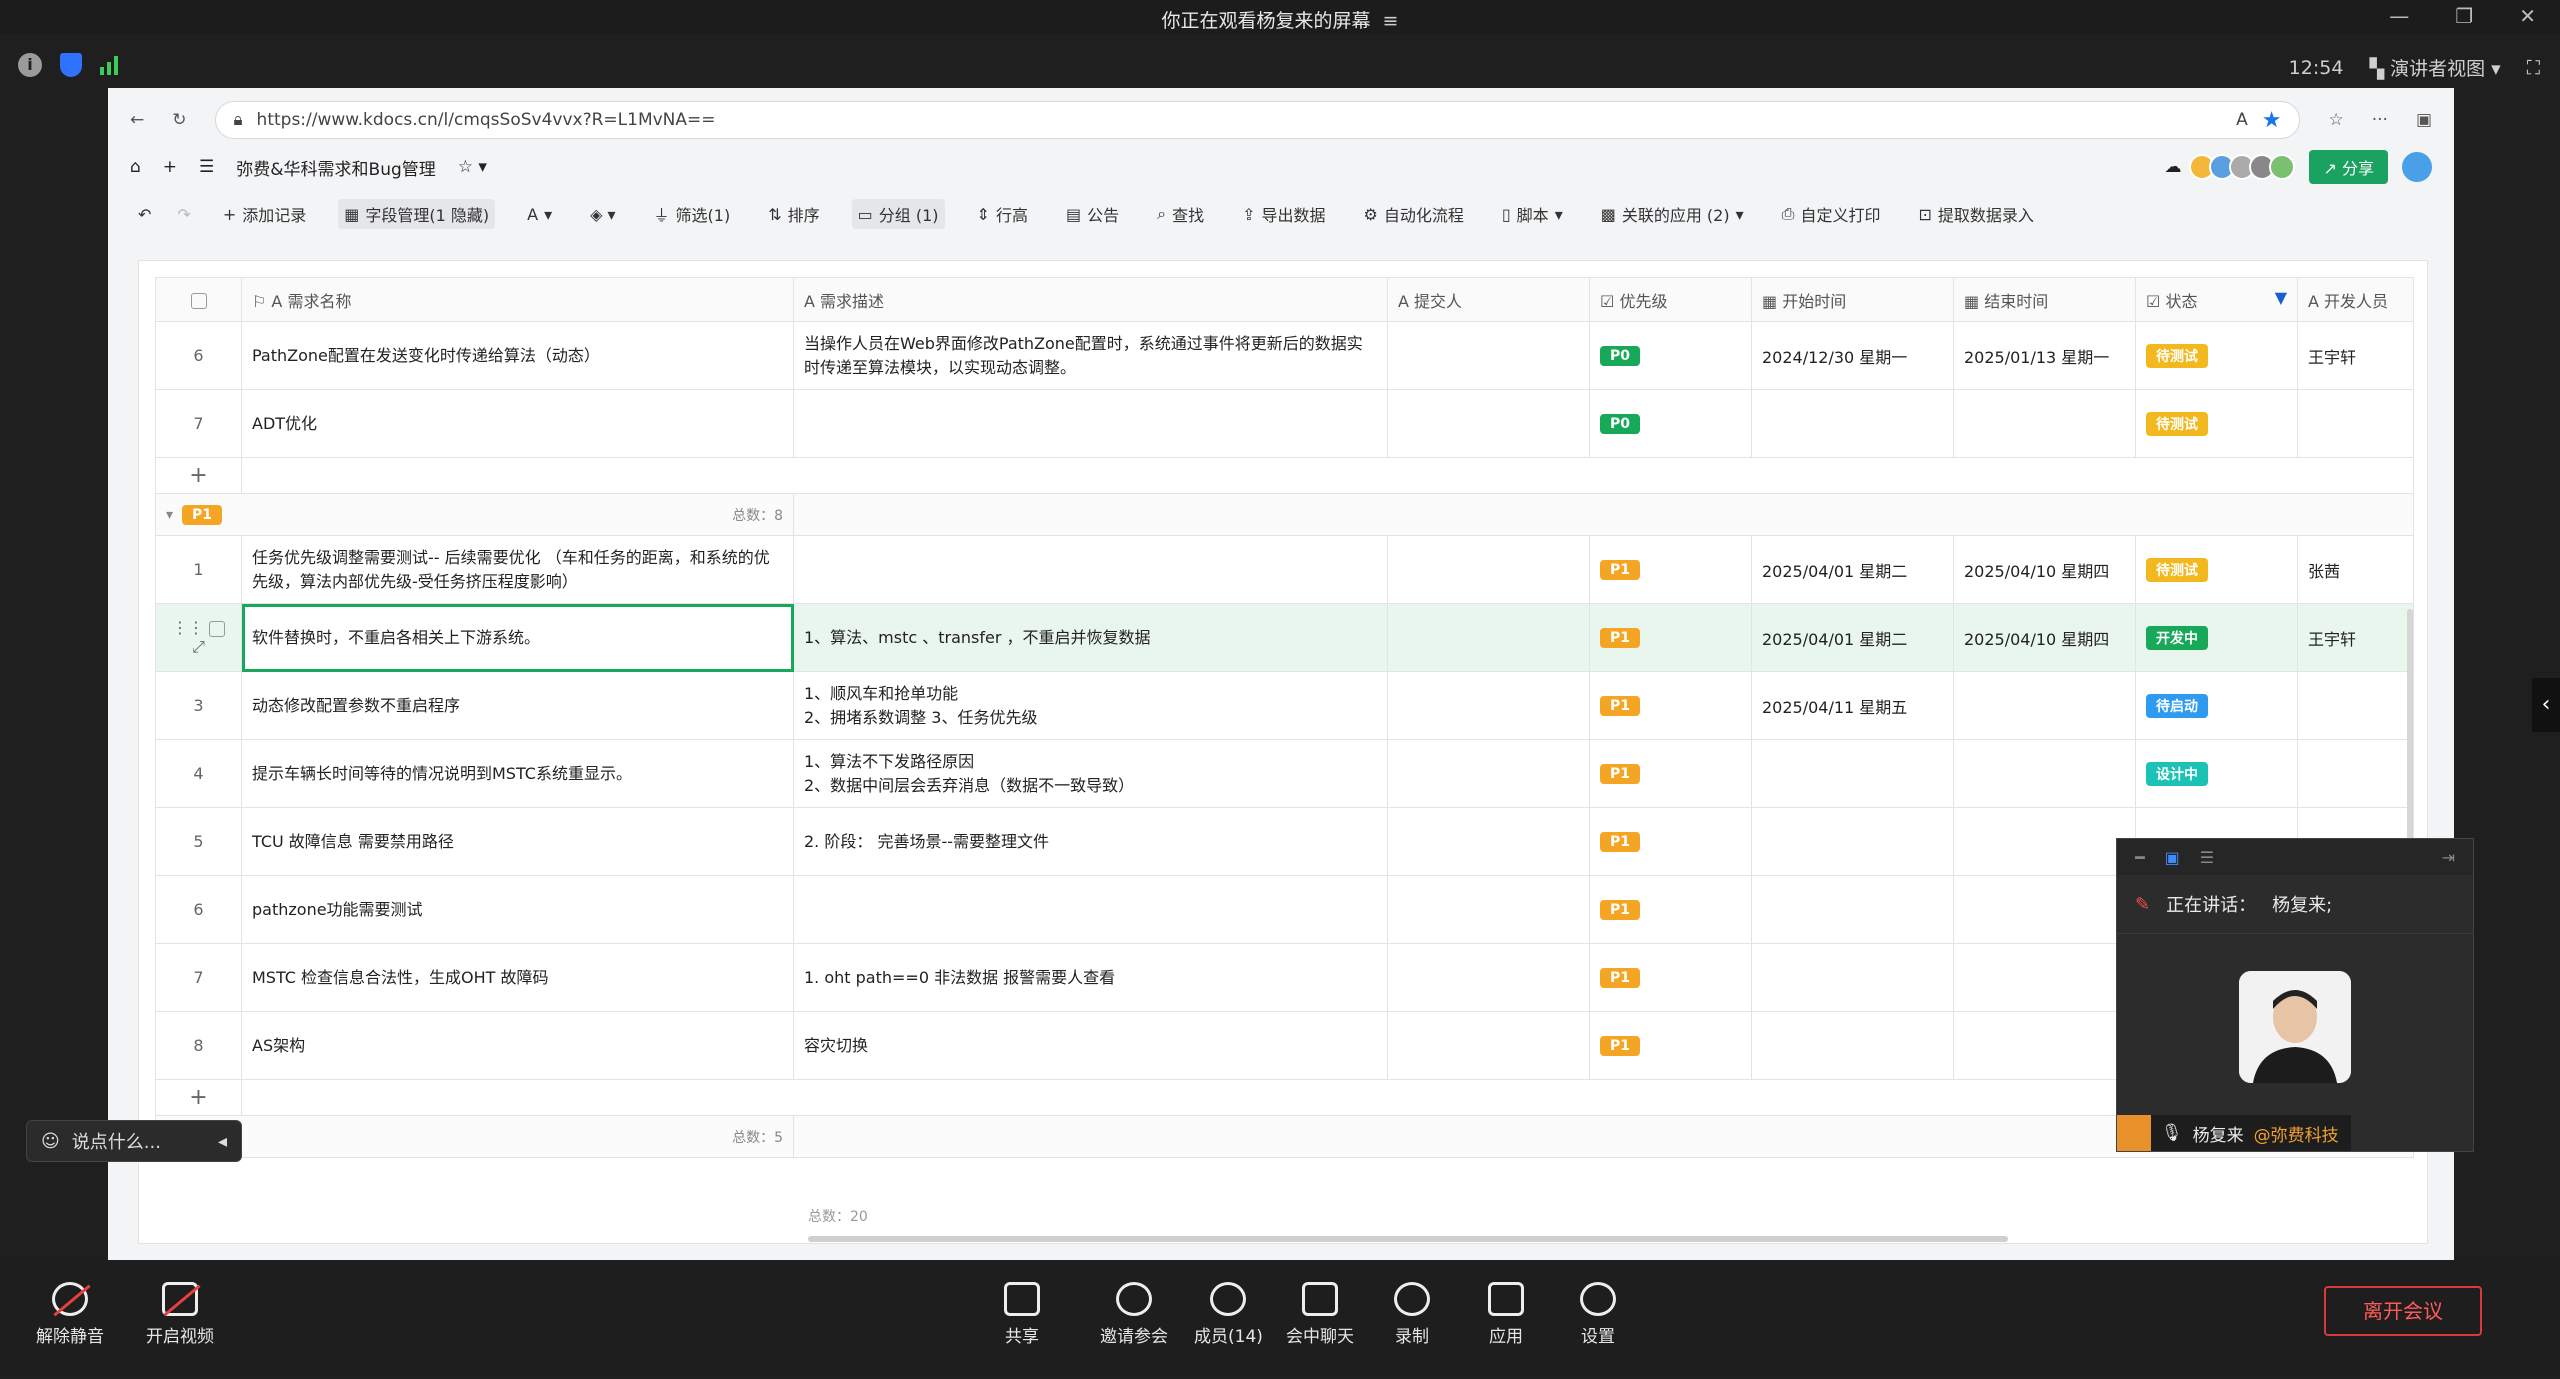 This screenshot has height=1379, width=2560. Describe the element at coordinates (517, 841) in the screenshot. I see `cell-name: TCU 故障信息 需要禁用路径` at that location.